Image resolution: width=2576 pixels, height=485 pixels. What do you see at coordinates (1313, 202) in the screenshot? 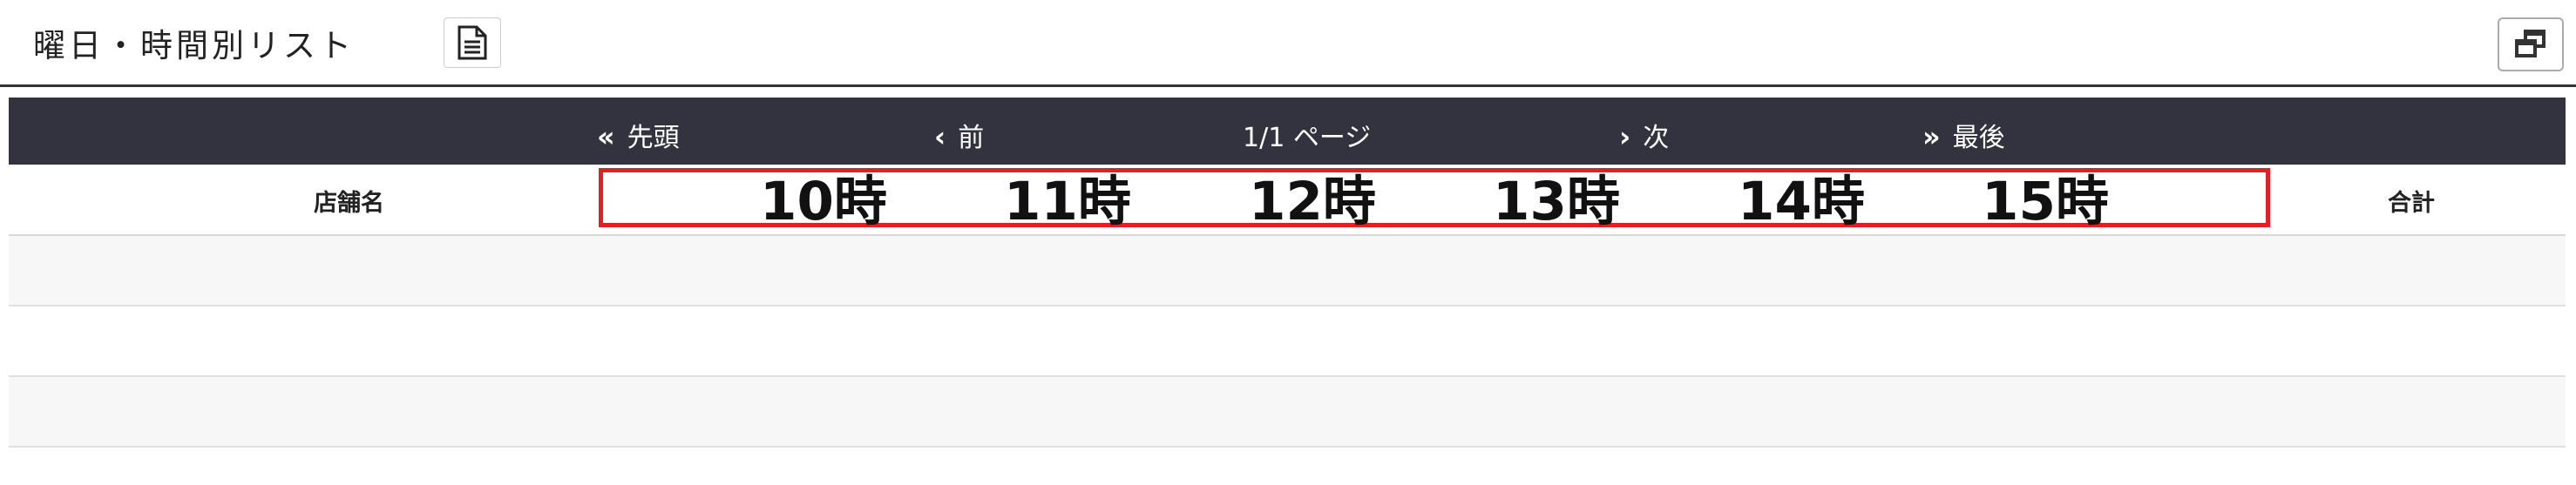
I see `hour-header: 12時` at bounding box center [1313, 202].